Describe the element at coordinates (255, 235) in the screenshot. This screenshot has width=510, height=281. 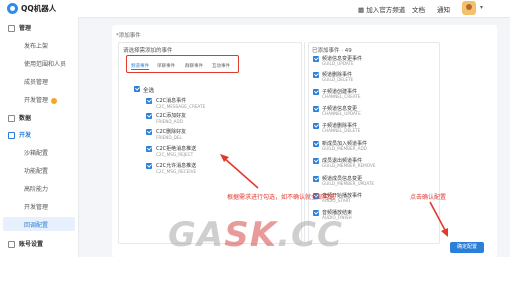
I see `watermark-logo: GASK.CC` at that location.